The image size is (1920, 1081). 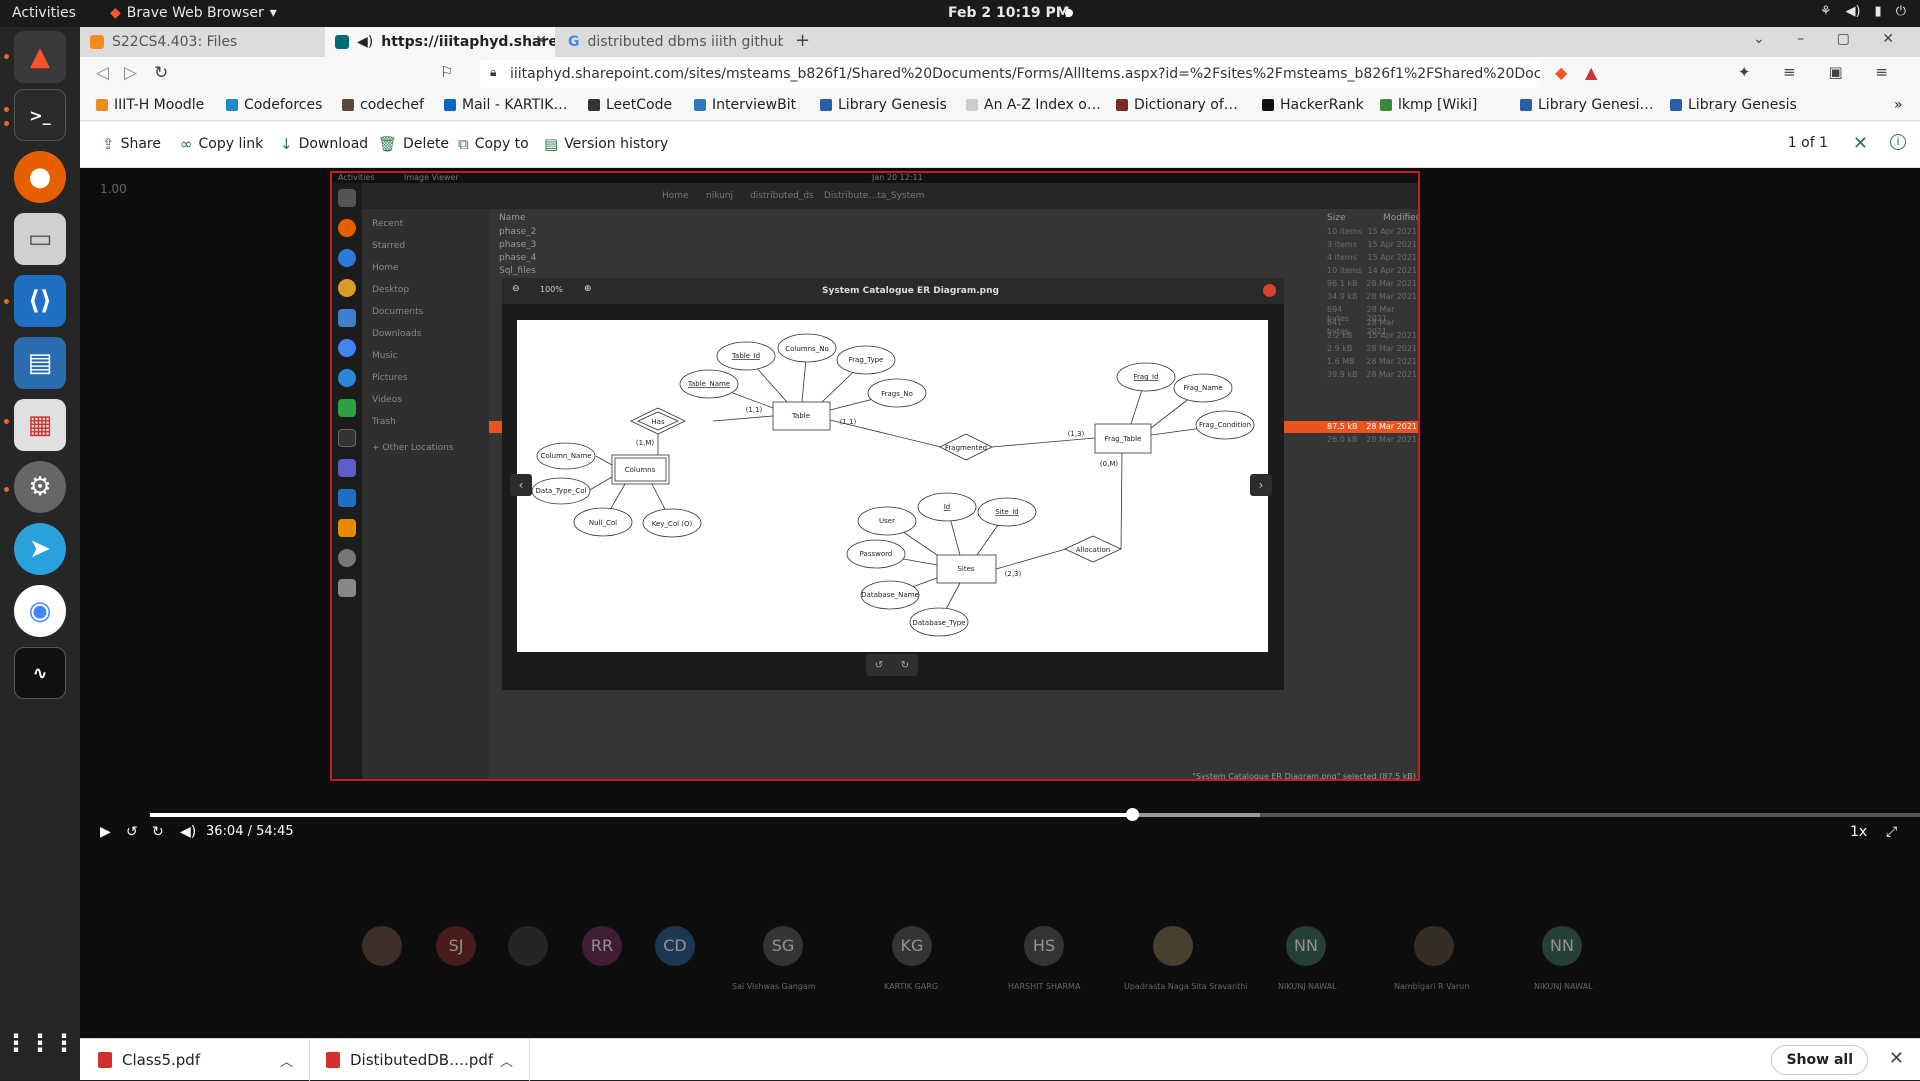 What do you see at coordinates (1306, 946) in the screenshot?
I see `participant-avatar: NN` at bounding box center [1306, 946].